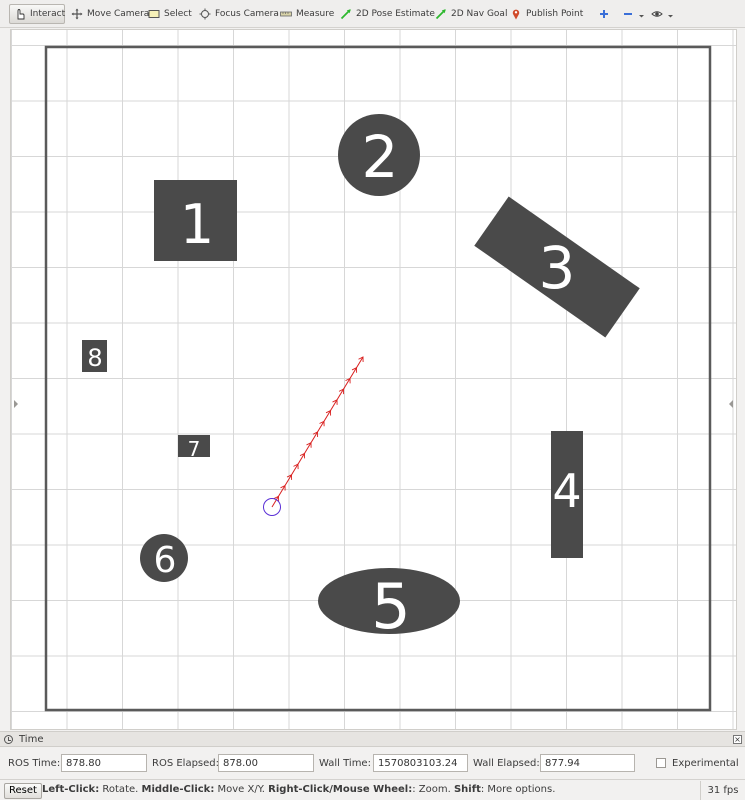 The width and height of the screenshot is (745, 800). I want to click on reset-button: Reset, so click(23, 791).